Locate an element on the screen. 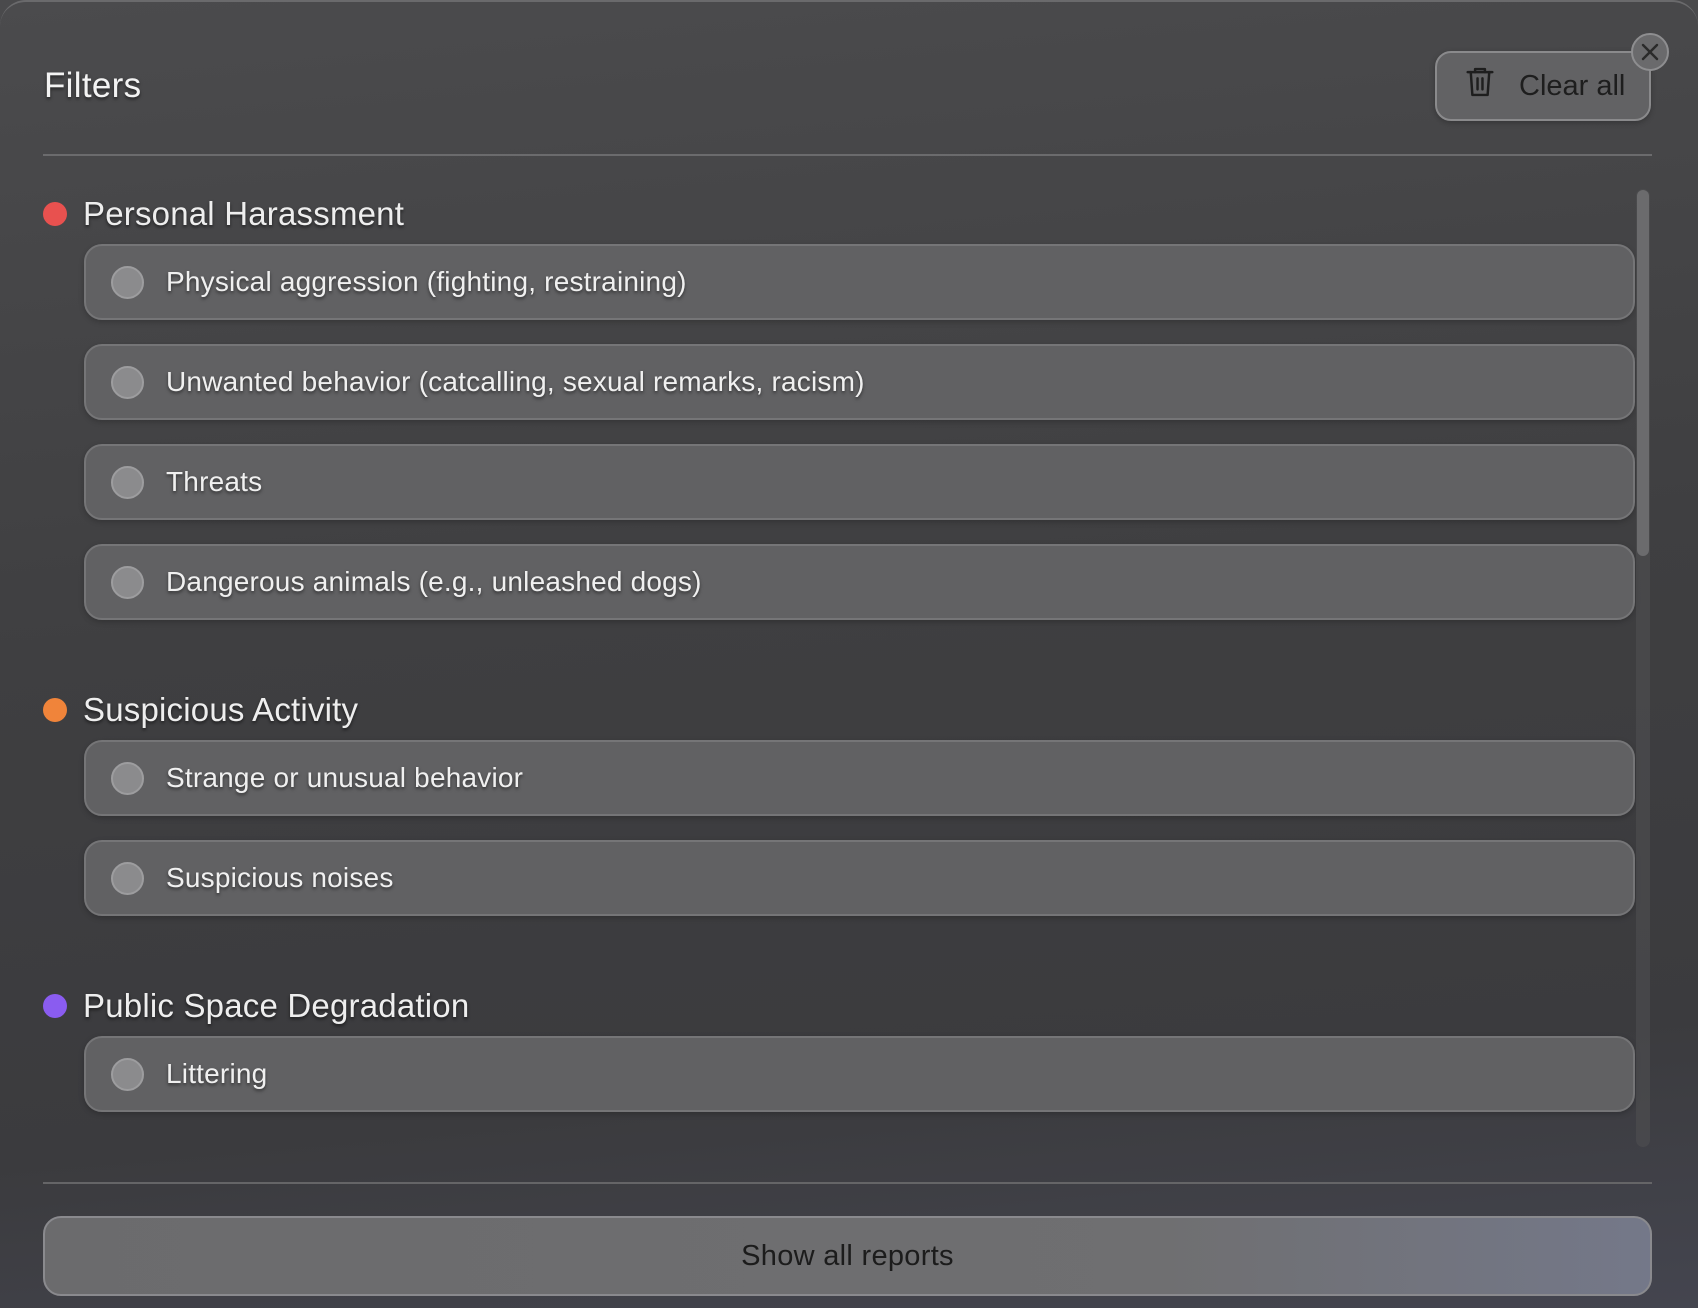 The height and width of the screenshot is (1308, 1698). filter-option-label: Dangerous animals (e.g., unleashed dogs) is located at coordinates (434, 581).